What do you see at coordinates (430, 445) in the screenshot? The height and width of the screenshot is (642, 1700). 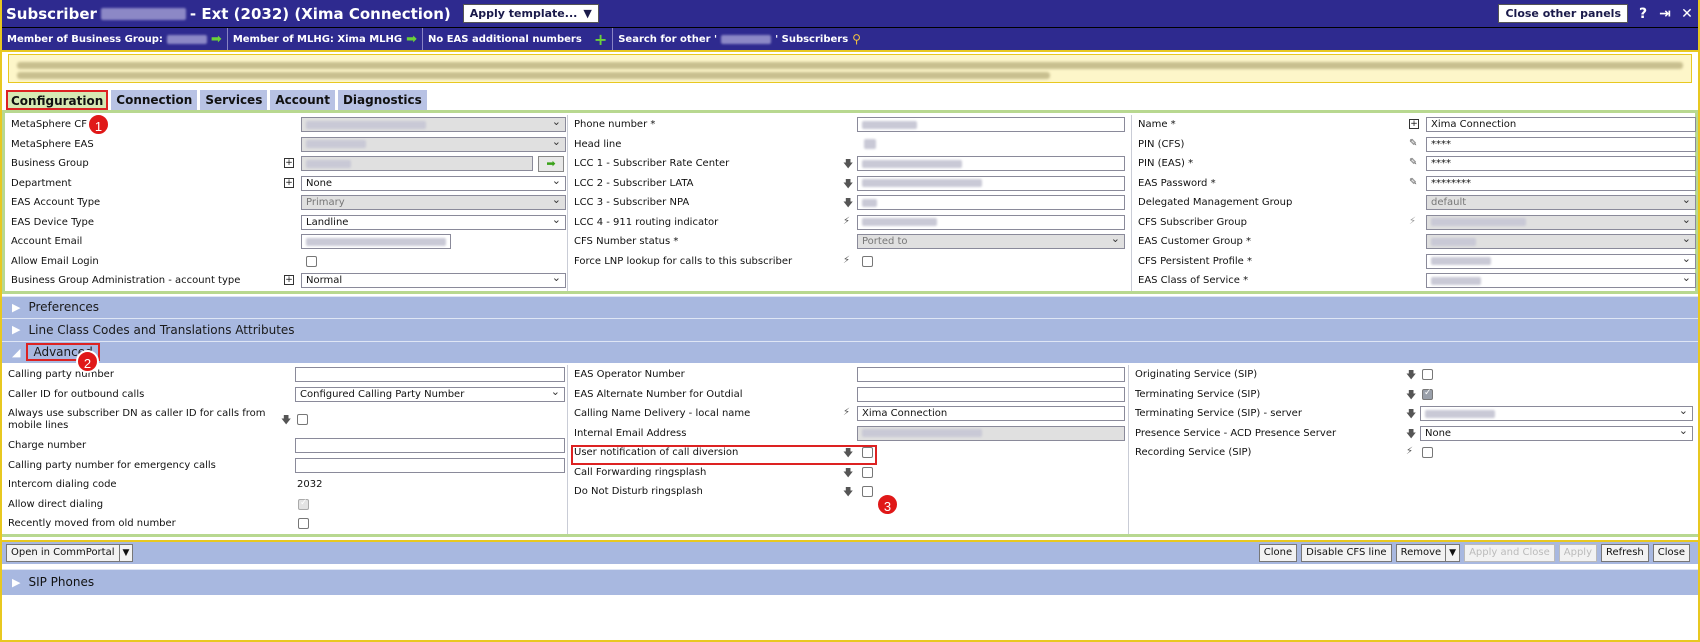 I see `charge-number-input` at bounding box center [430, 445].